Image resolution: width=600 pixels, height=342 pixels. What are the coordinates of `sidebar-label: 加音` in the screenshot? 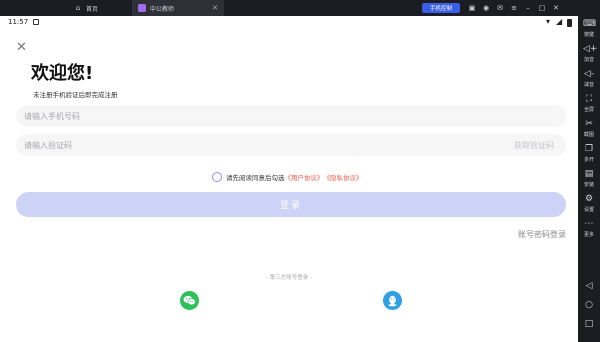 It's located at (588, 60).